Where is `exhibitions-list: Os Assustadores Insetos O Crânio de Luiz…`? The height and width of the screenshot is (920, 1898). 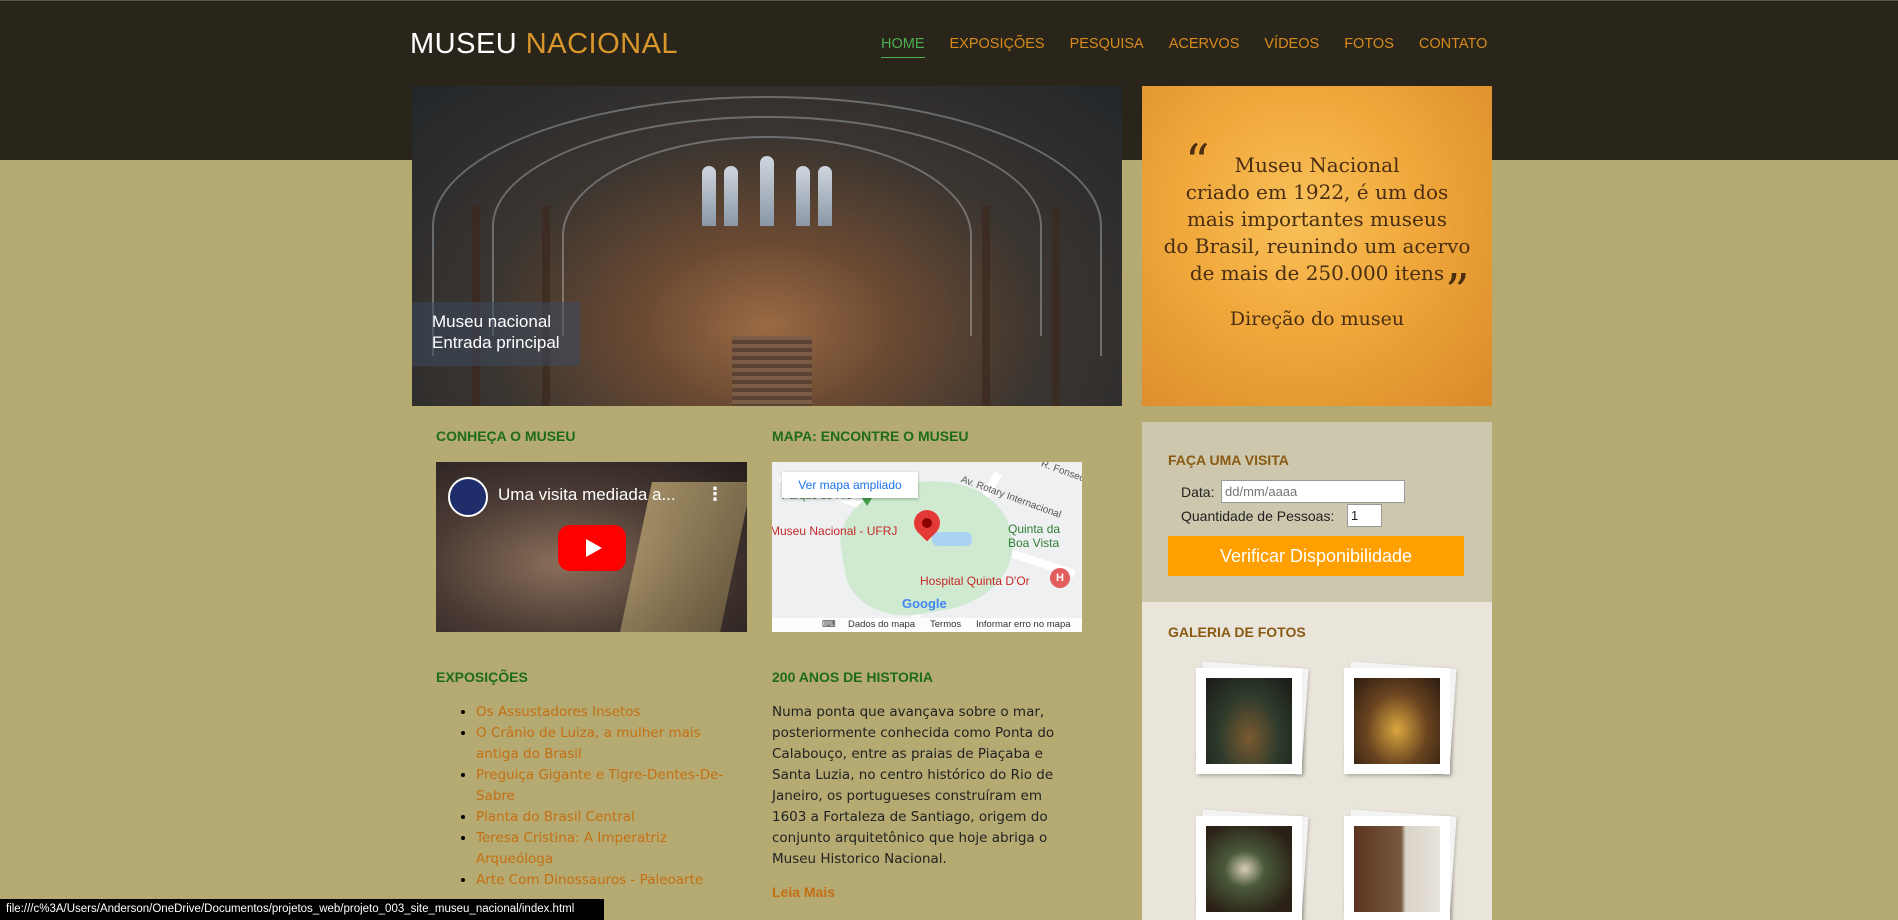 exhibitions-list: Os Assustadores Insetos O Crânio de Luiz… is located at coordinates (586, 796).